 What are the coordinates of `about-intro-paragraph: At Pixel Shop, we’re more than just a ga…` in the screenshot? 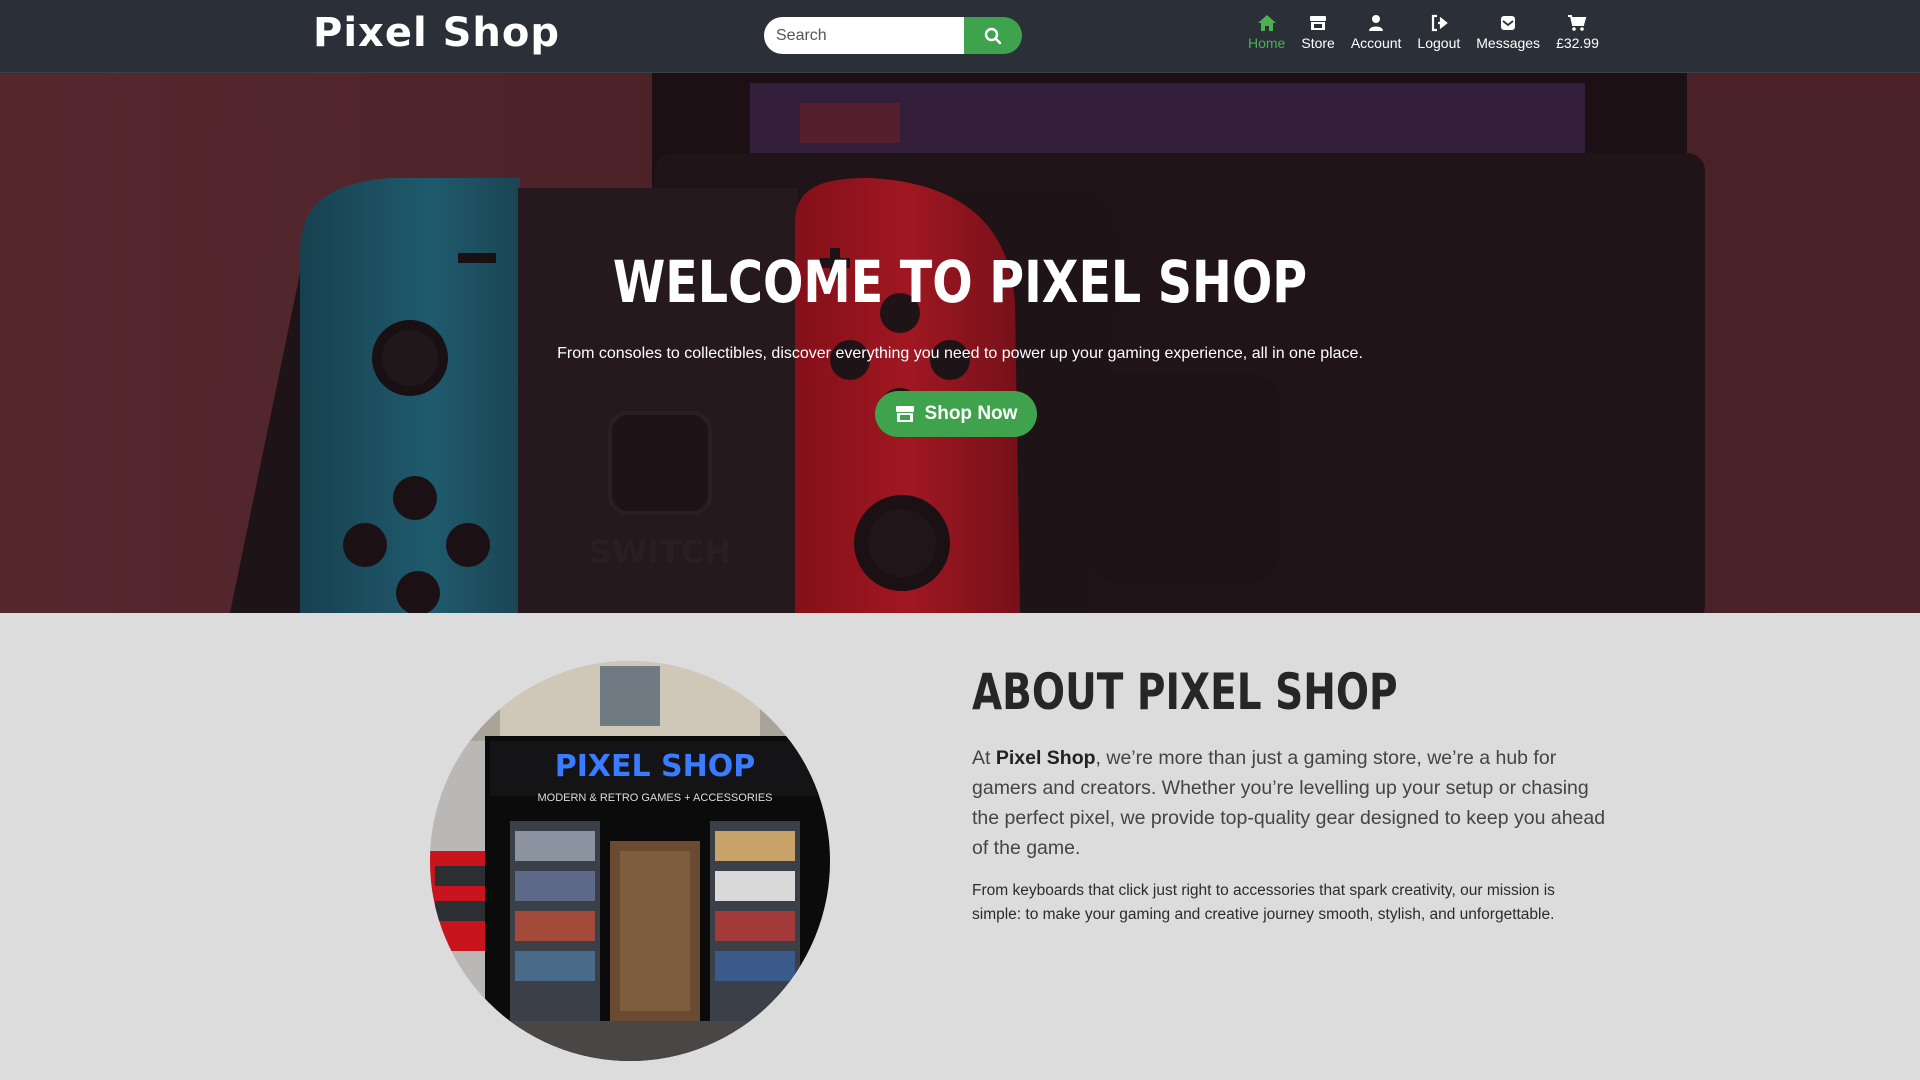 It's located at (1289, 803).